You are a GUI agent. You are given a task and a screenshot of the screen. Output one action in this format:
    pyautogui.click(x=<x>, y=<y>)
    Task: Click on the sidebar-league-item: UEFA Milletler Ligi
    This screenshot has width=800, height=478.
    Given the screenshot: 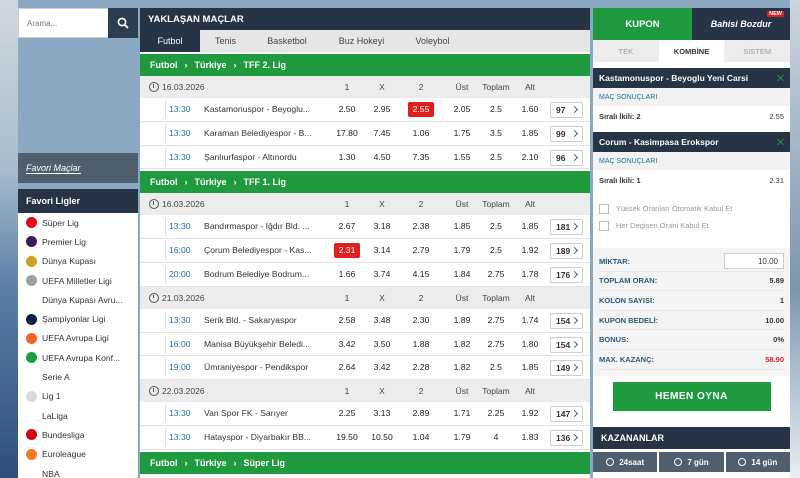 What is the action you would take?
    pyautogui.click(x=78, y=280)
    